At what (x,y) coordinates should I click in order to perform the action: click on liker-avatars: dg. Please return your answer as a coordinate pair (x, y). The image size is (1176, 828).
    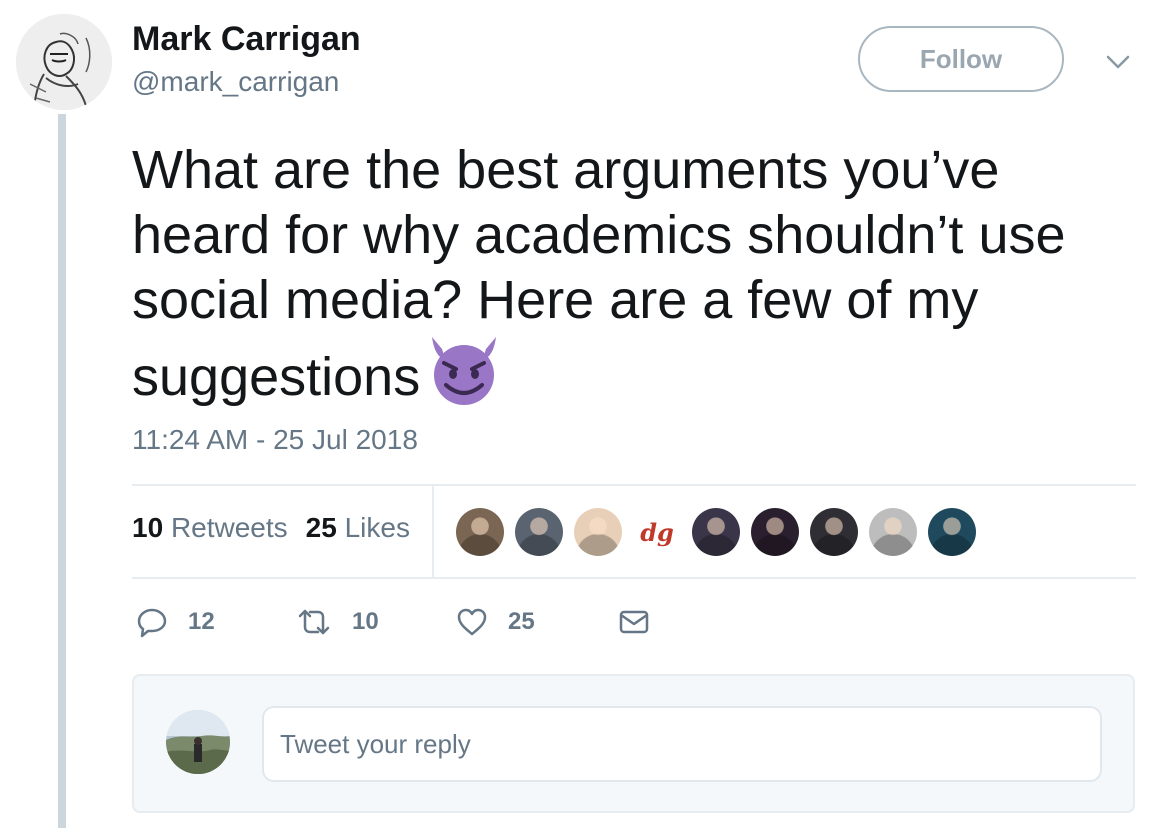
    Looking at the image, I should click on (721, 533).